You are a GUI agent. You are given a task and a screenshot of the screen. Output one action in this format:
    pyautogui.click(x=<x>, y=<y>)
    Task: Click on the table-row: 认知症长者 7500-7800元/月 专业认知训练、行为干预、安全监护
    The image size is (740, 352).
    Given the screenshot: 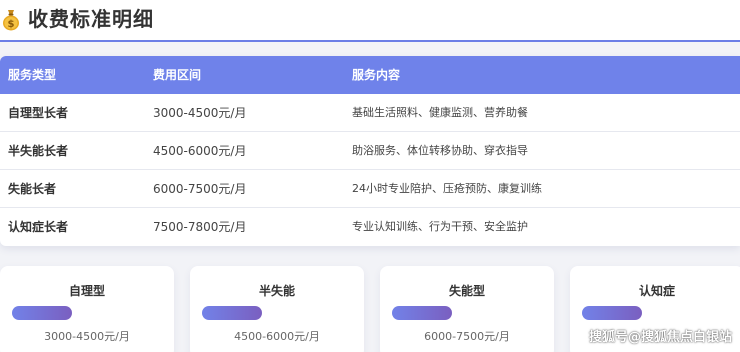 What is the action you would take?
    pyautogui.click(x=370, y=227)
    